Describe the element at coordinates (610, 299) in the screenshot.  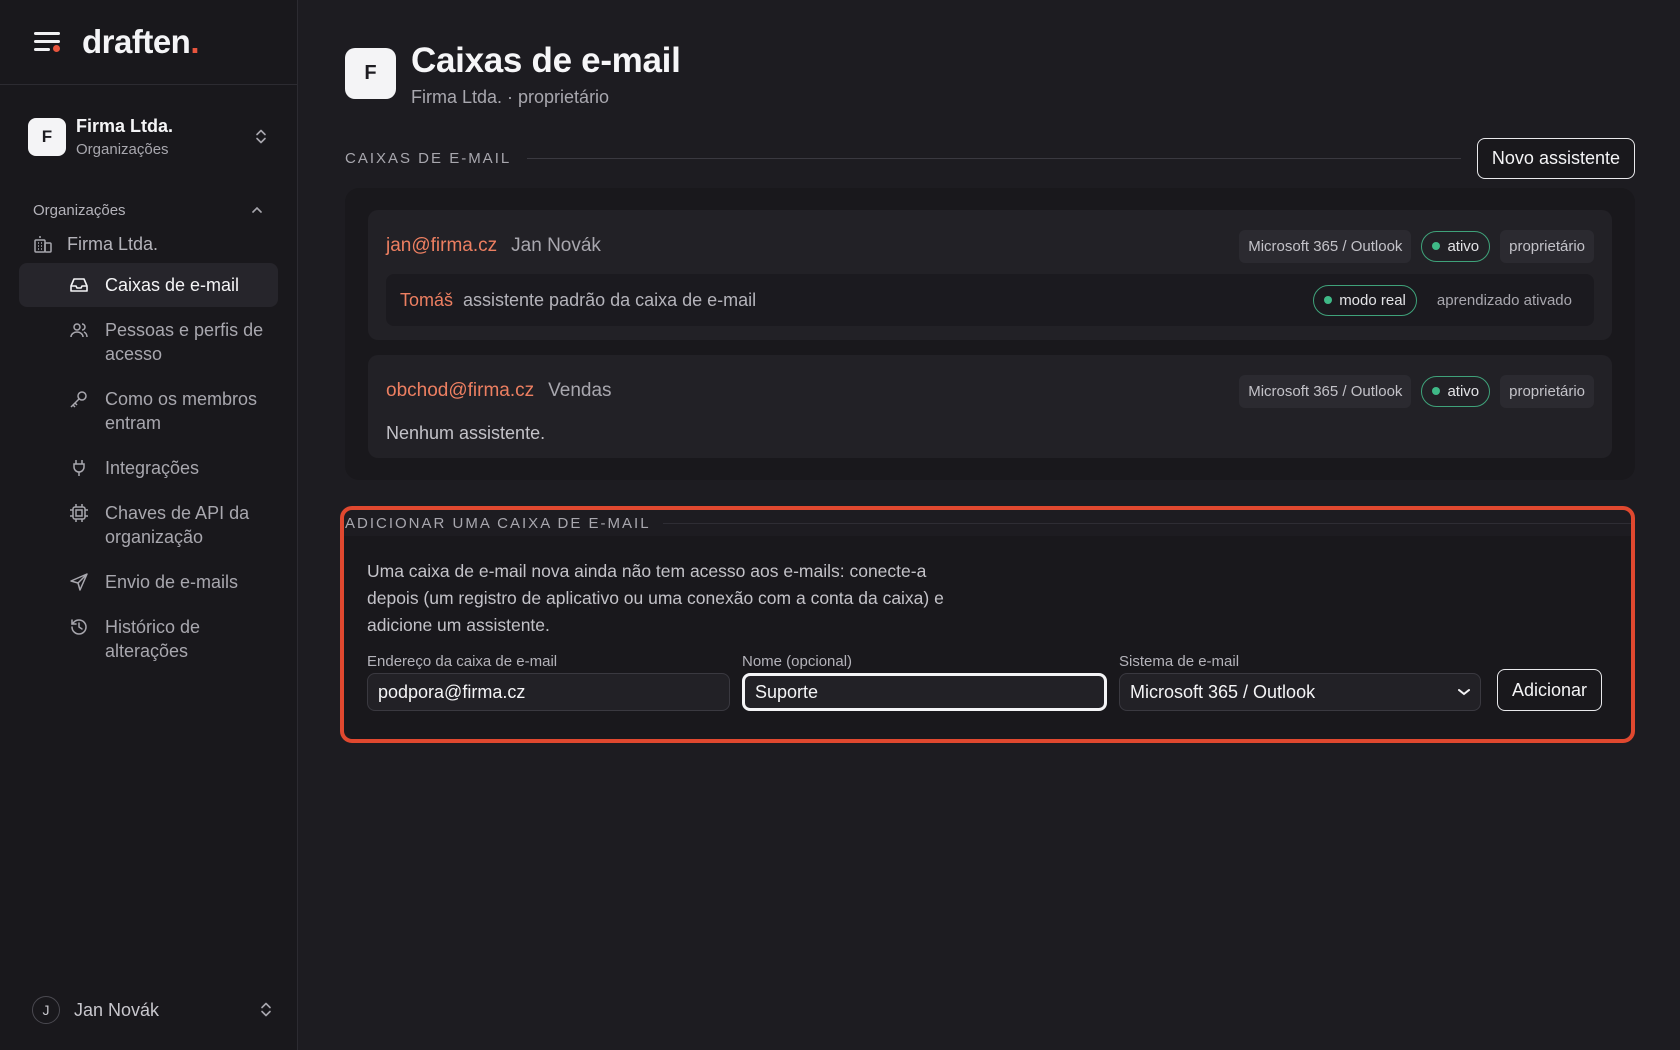
I see `assistant-description: assistente padrão da caixa de e-mail` at that location.